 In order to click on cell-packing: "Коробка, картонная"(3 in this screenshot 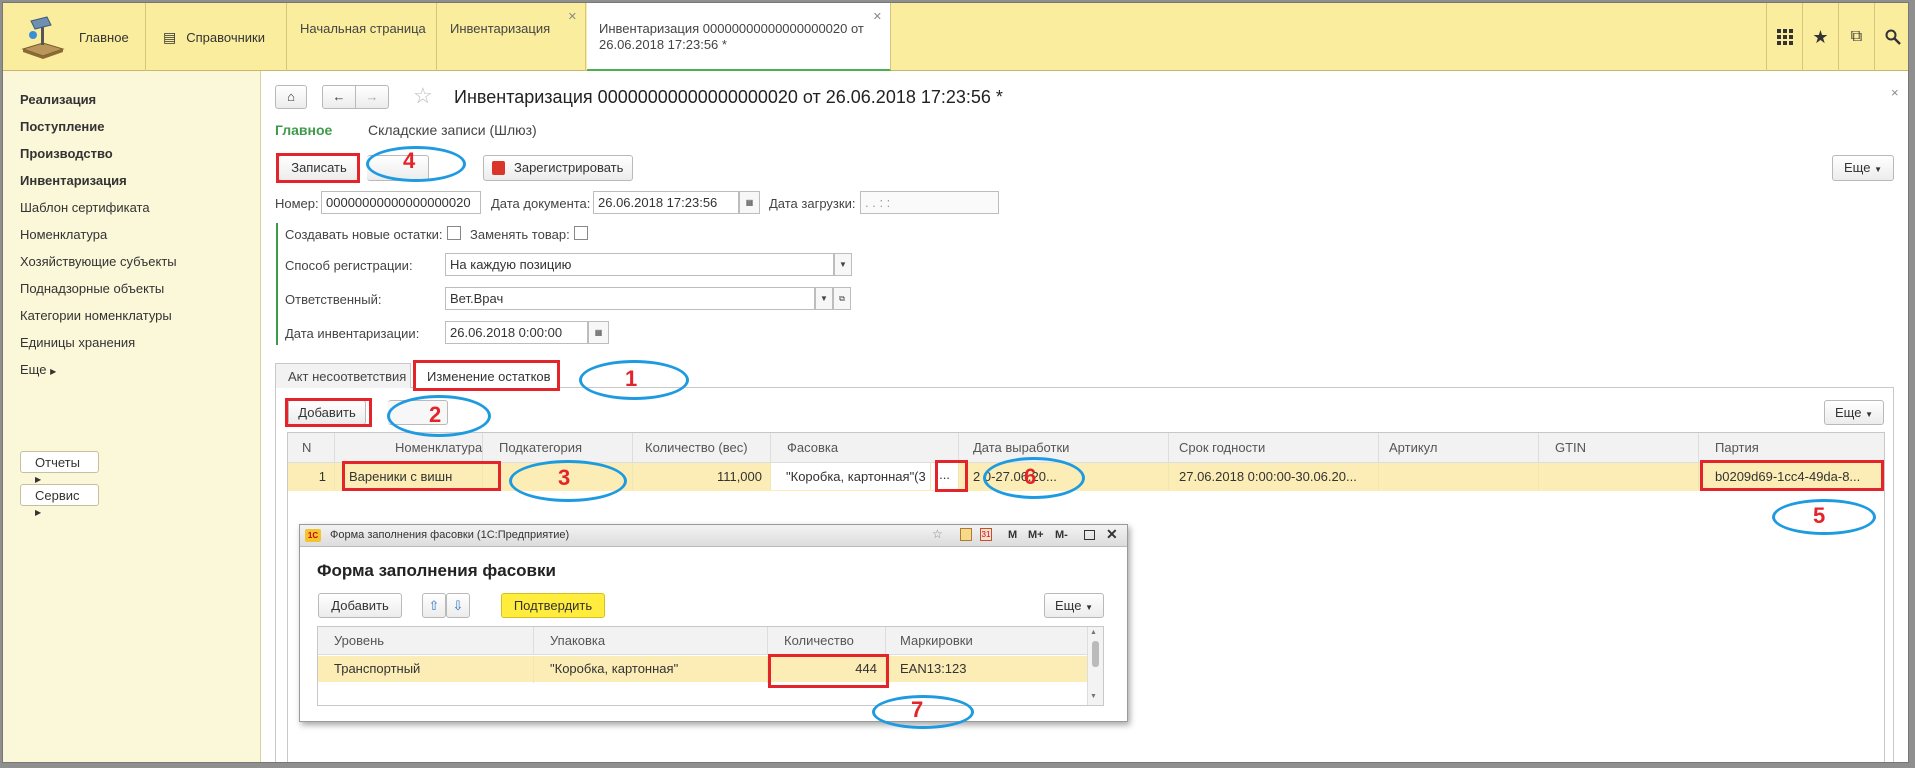, I will do `click(851, 476)`.